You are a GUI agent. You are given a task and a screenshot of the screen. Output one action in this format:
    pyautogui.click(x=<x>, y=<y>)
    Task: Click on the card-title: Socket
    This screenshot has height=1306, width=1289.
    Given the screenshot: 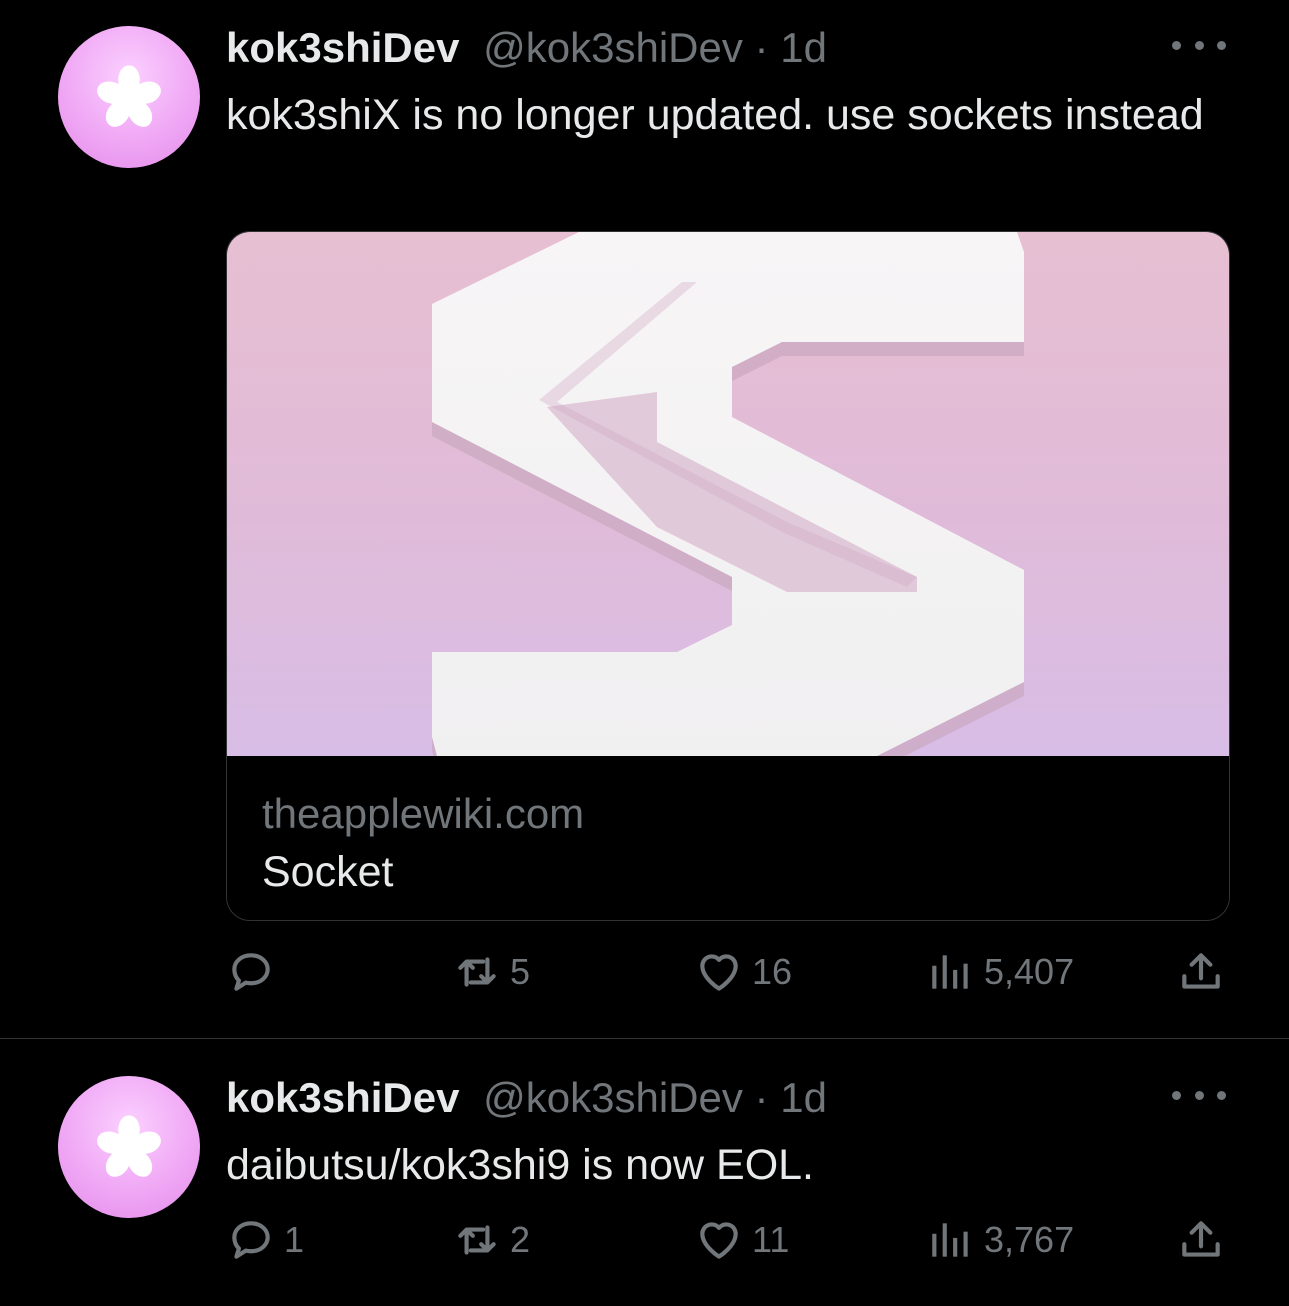 What is the action you would take?
    pyautogui.click(x=328, y=872)
    